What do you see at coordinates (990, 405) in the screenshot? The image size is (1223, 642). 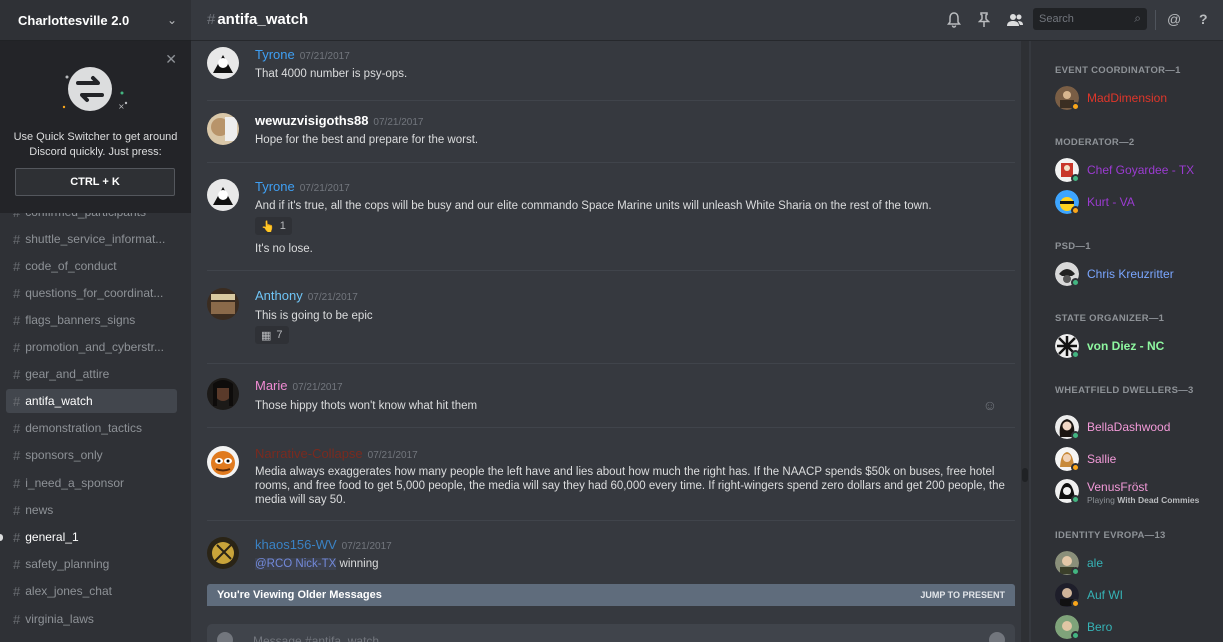 I see `add-reaction-icon: ☺` at bounding box center [990, 405].